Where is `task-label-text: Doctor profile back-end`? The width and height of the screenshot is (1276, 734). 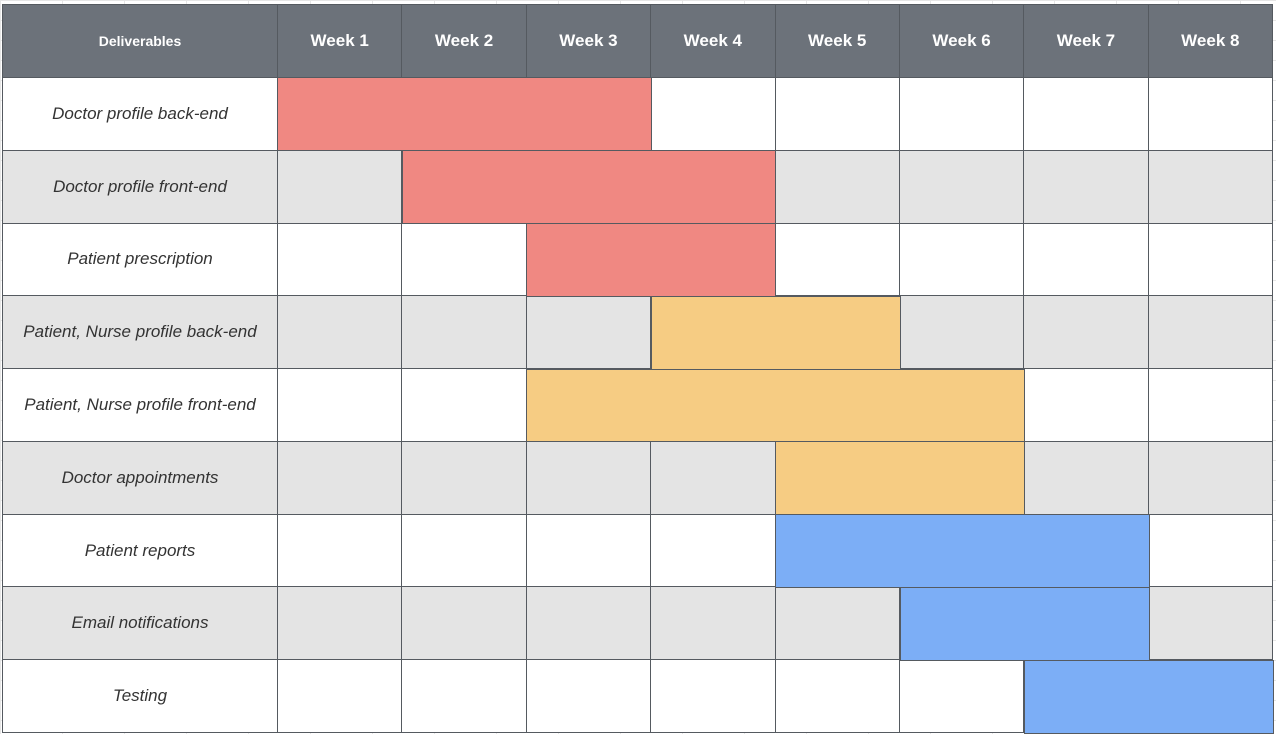
task-label-text: Doctor profile back-end is located at coordinates (140, 113).